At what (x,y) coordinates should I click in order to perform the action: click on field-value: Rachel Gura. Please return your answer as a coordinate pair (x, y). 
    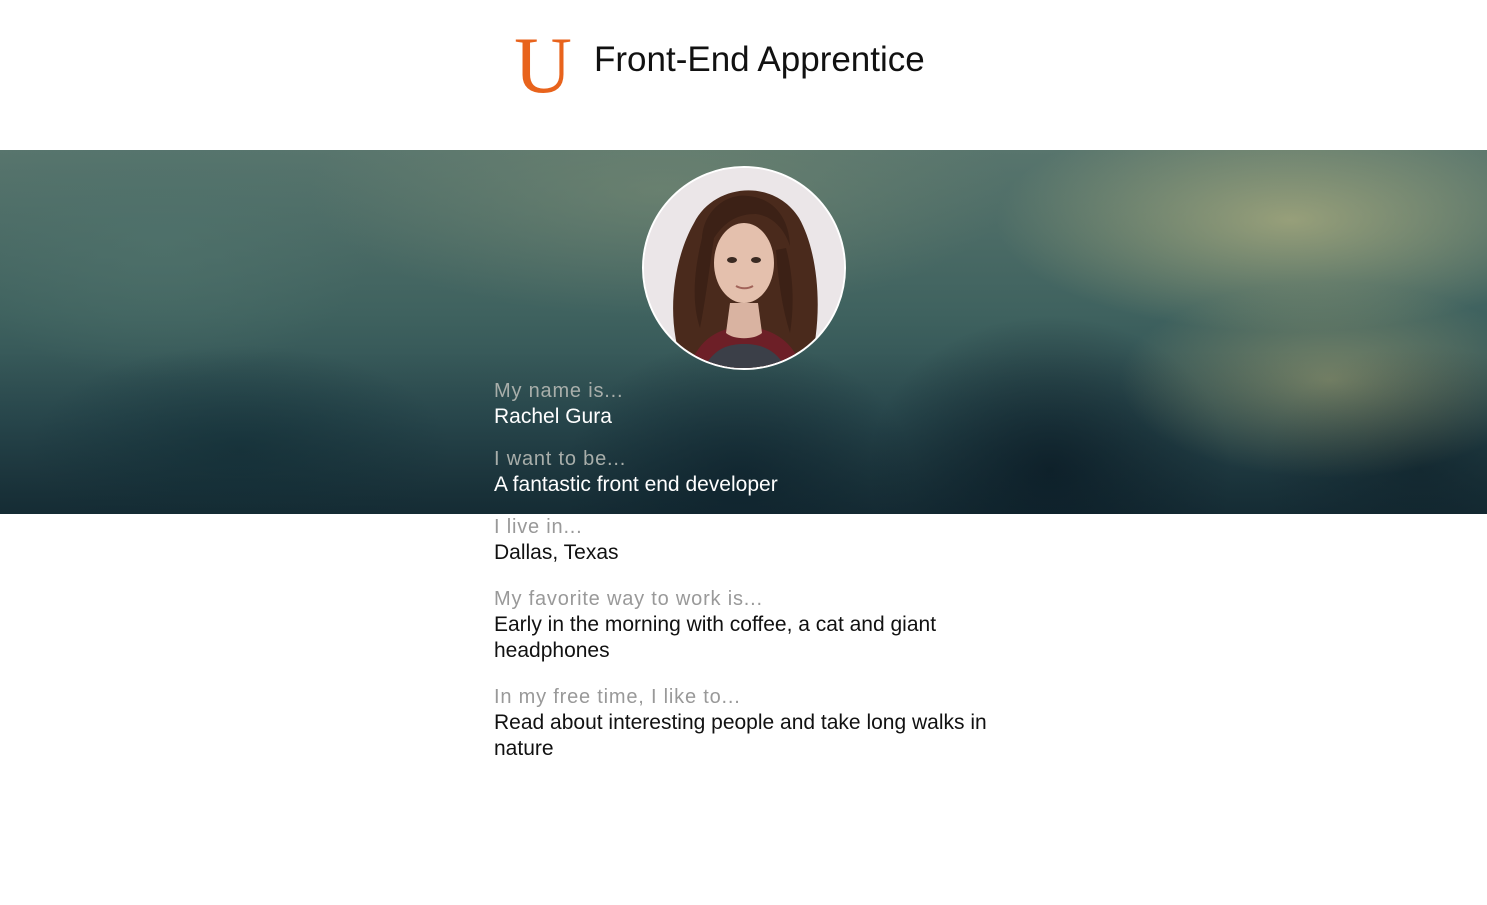
    Looking at the image, I should click on (553, 416).